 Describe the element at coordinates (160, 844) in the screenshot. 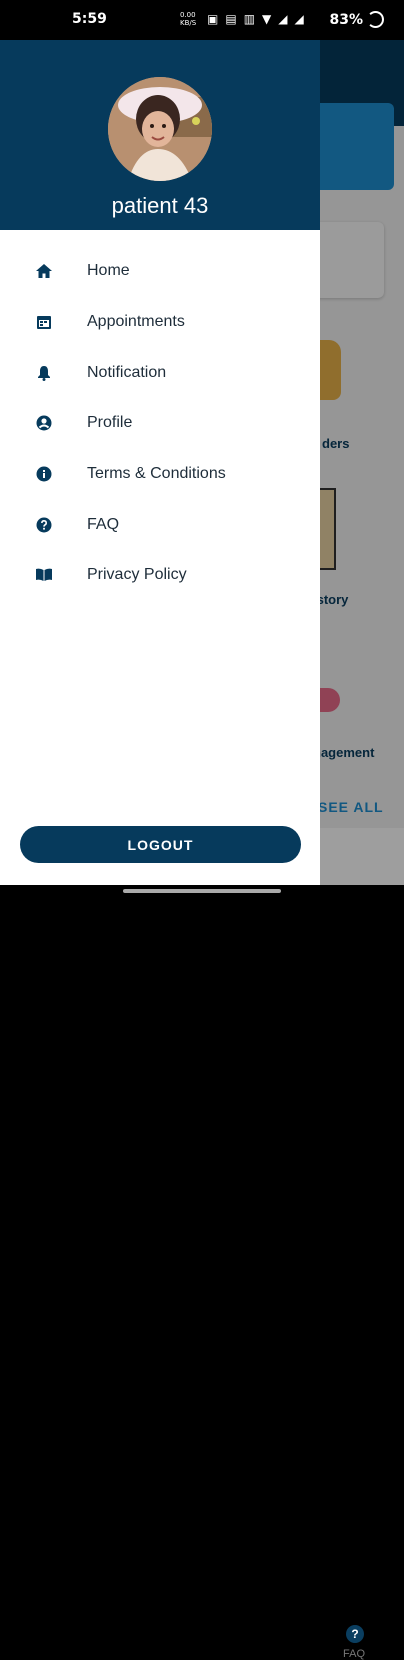

I see `logout-button: LOGOUT` at that location.